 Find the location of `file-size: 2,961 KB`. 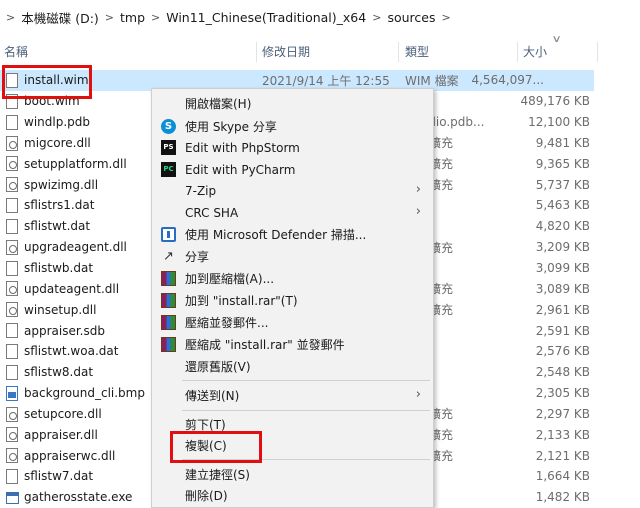

file-size: 2,961 KB is located at coordinates (562, 309).